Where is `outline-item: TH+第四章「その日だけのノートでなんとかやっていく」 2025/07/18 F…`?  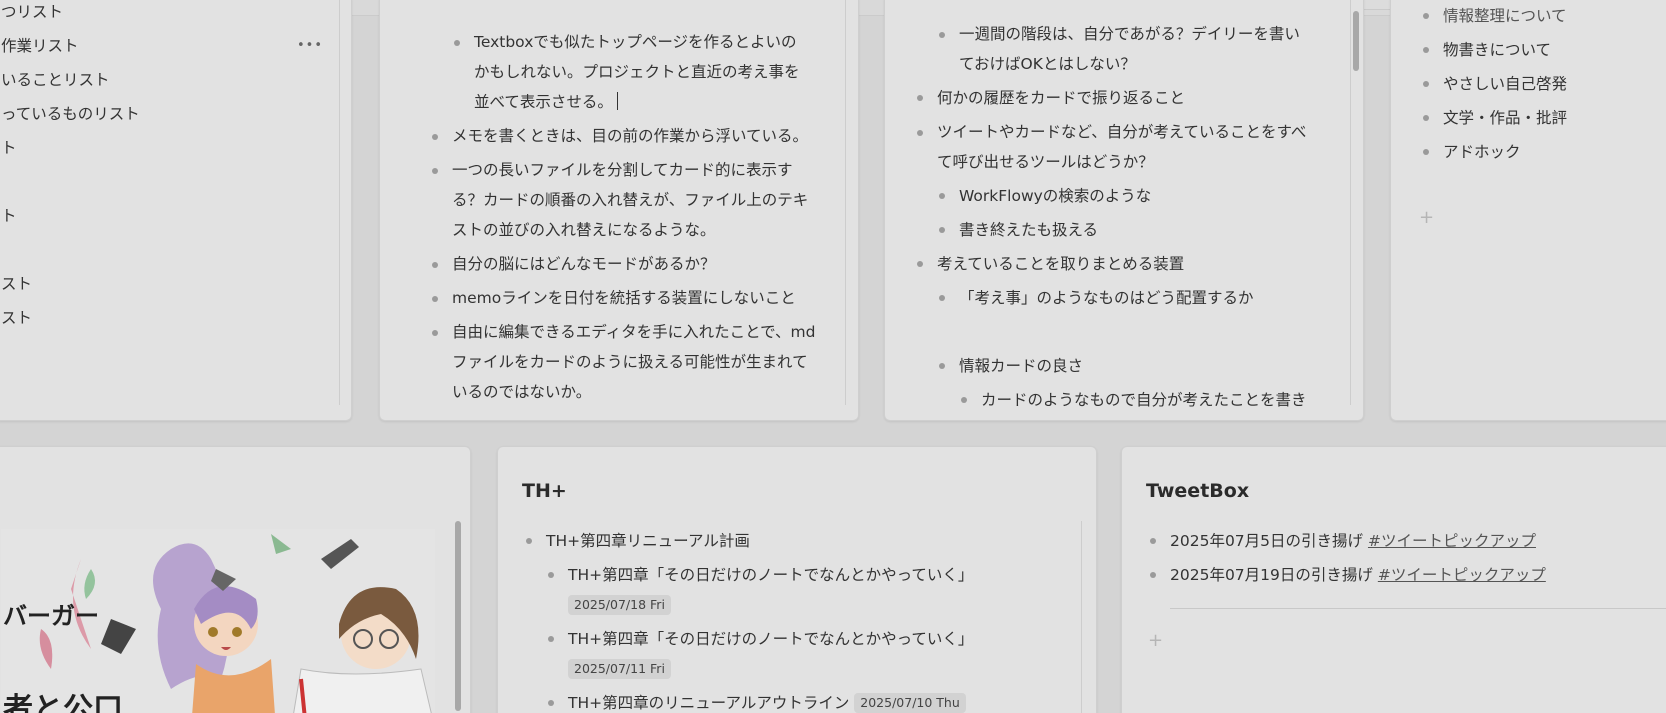 outline-item: TH+第四章「その日だけのノートでなんとかやっていく」 2025/07/18 F… is located at coordinates (805, 590).